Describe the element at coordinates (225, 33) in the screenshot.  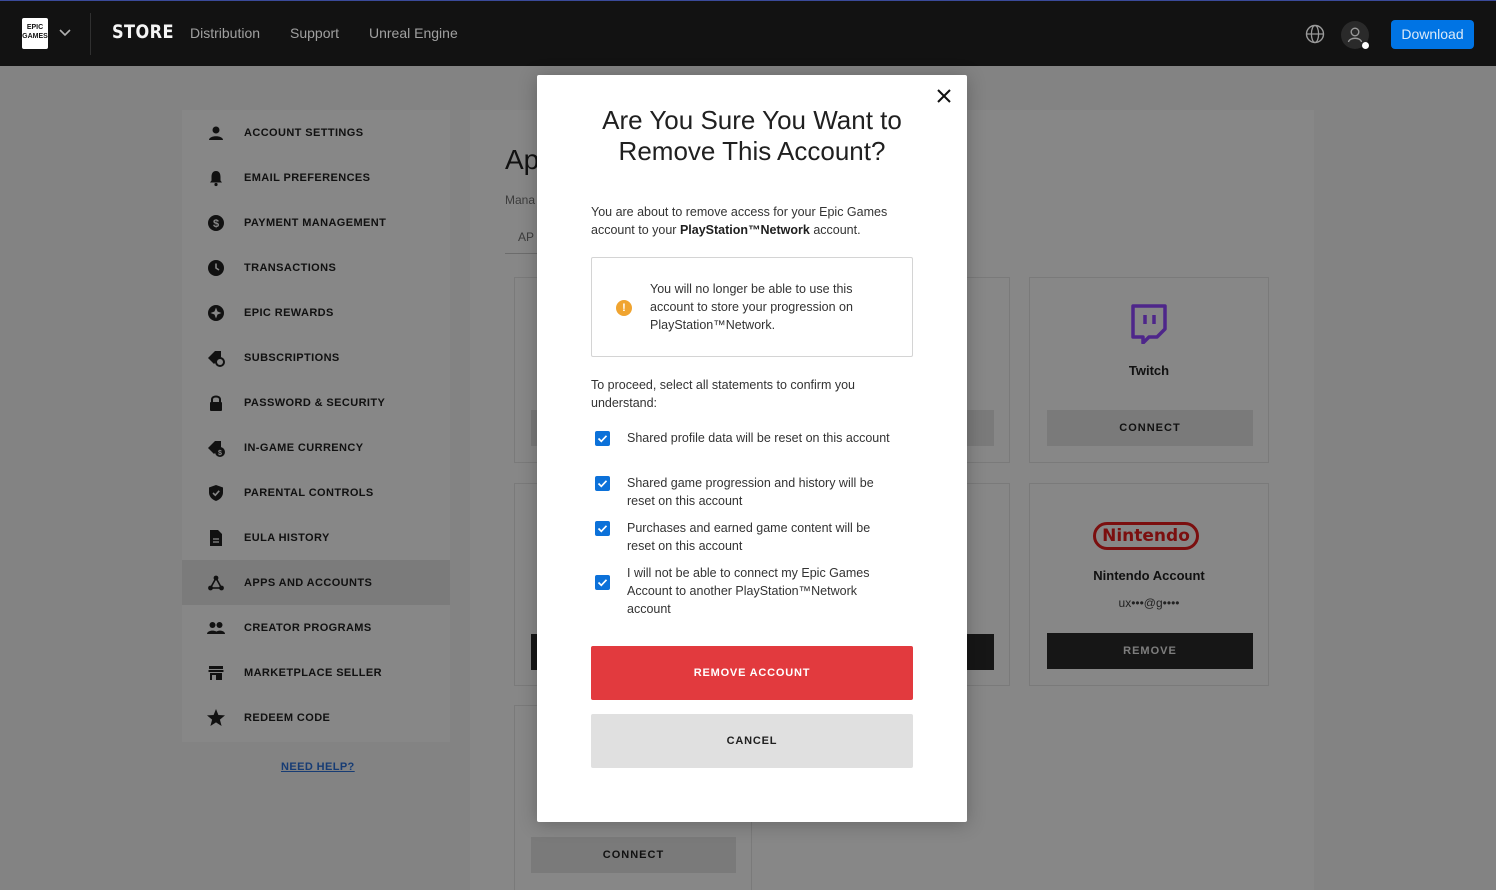
I see `nav-link-distribution: Distribution` at that location.